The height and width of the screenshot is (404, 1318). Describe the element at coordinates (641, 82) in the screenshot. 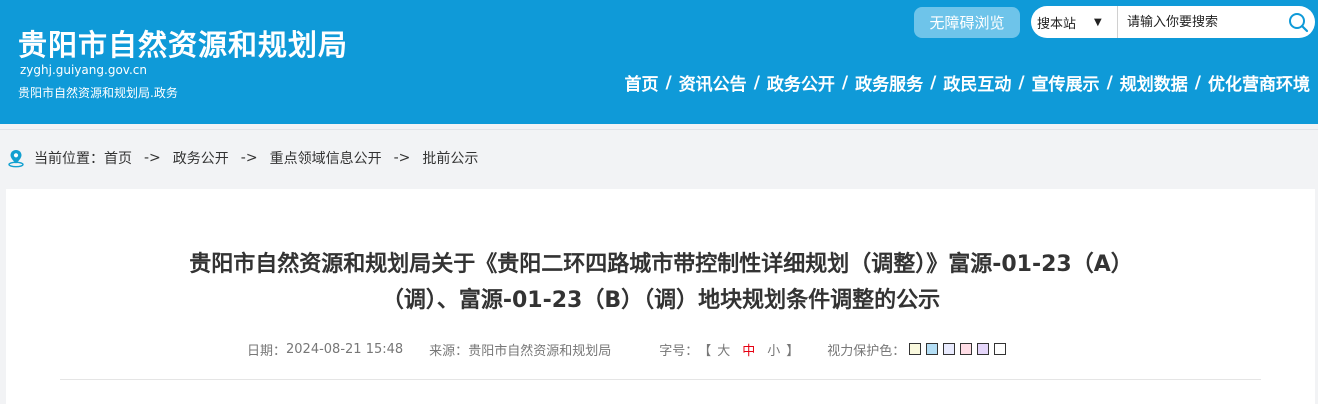

I see `nav-item-home: 首页` at that location.